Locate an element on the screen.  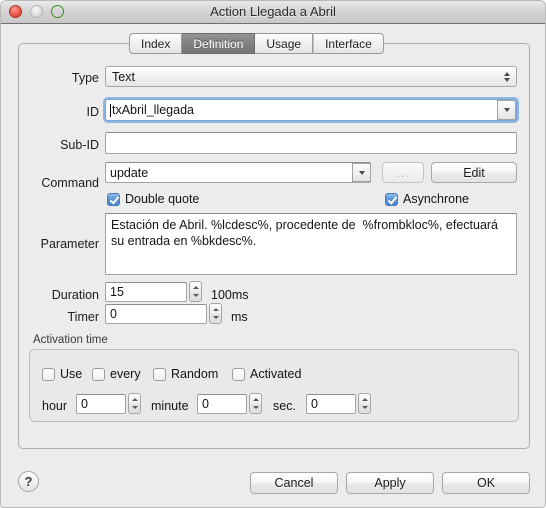
subid-label: Sub-ID is located at coordinates (79, 145).